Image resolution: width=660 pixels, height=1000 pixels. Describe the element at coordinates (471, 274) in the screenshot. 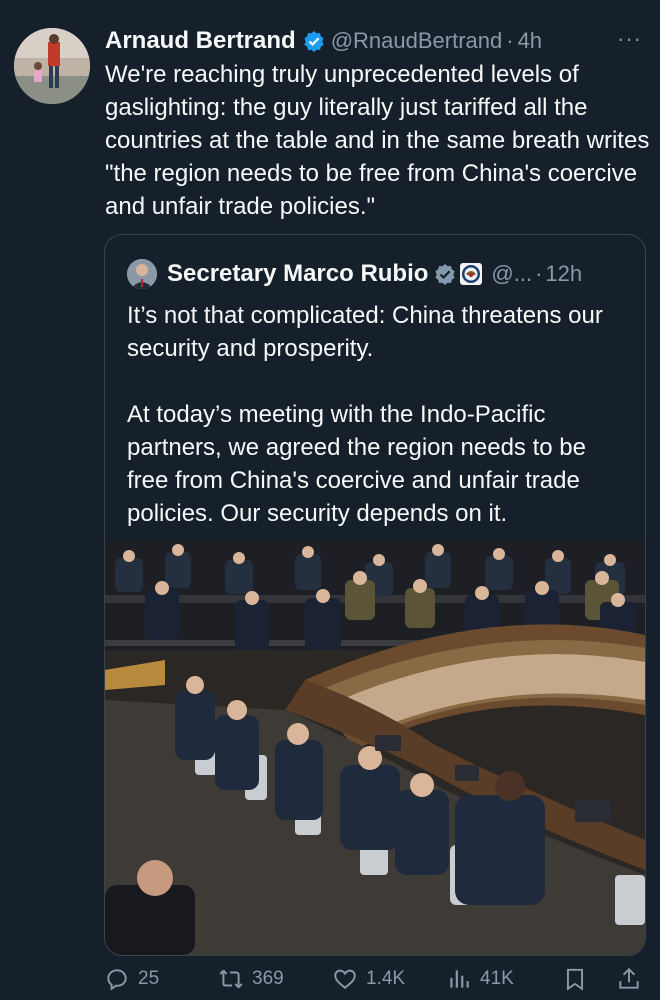

I see `seal-icon` at that location.